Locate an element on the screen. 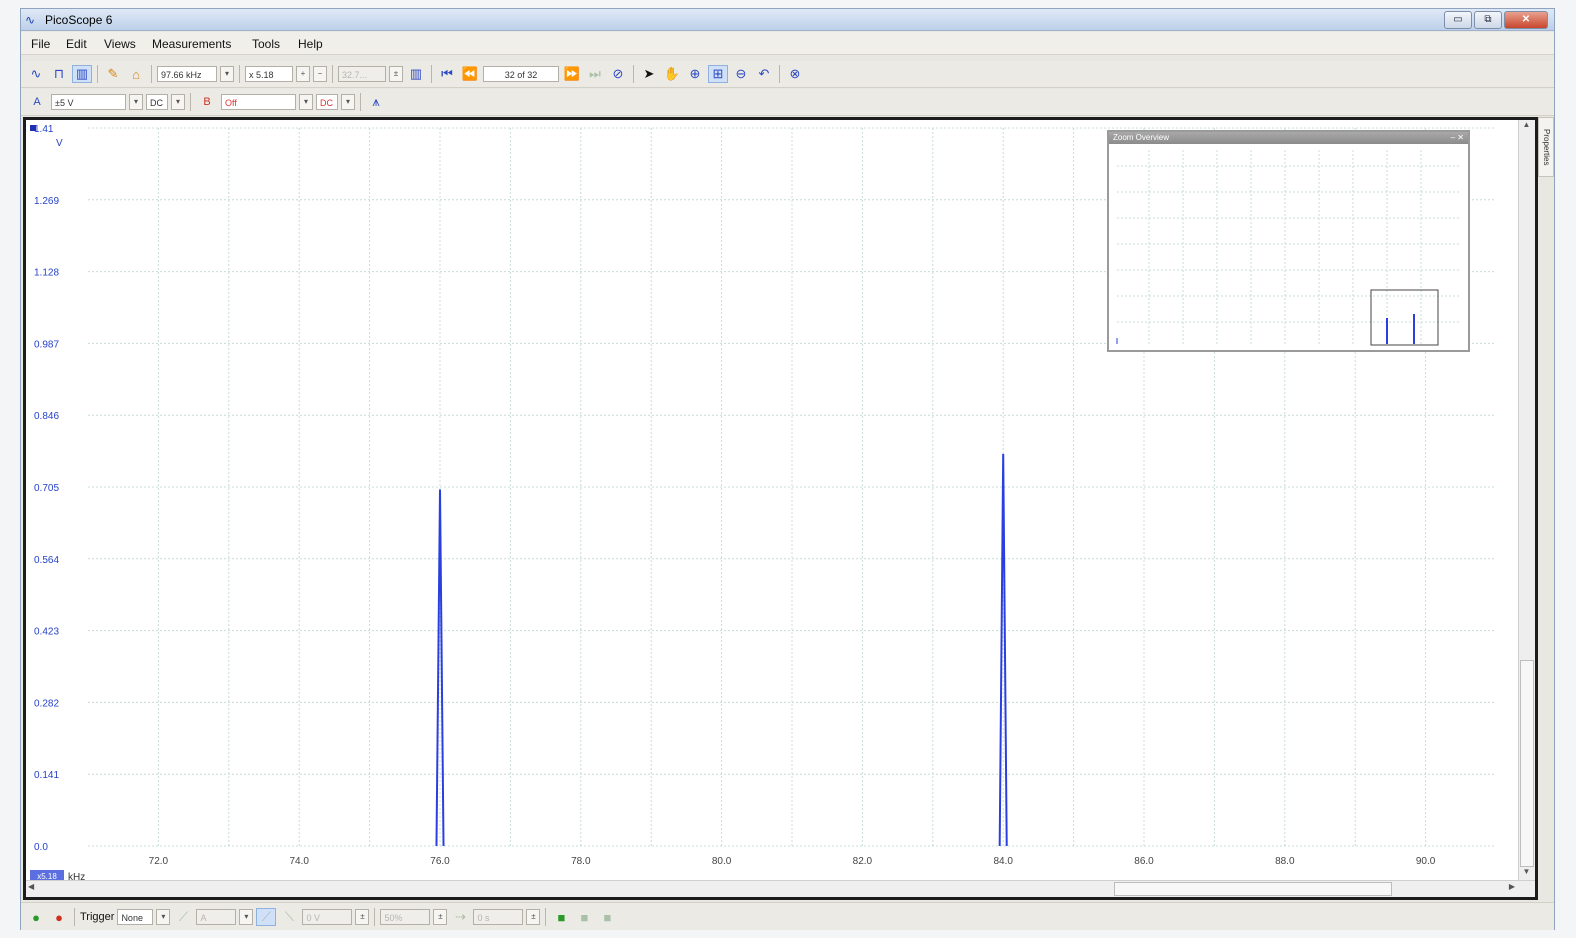 This screenshot has height=938, width=1576. channel-options-icon: ▥ is located at coordinates (416, 74).